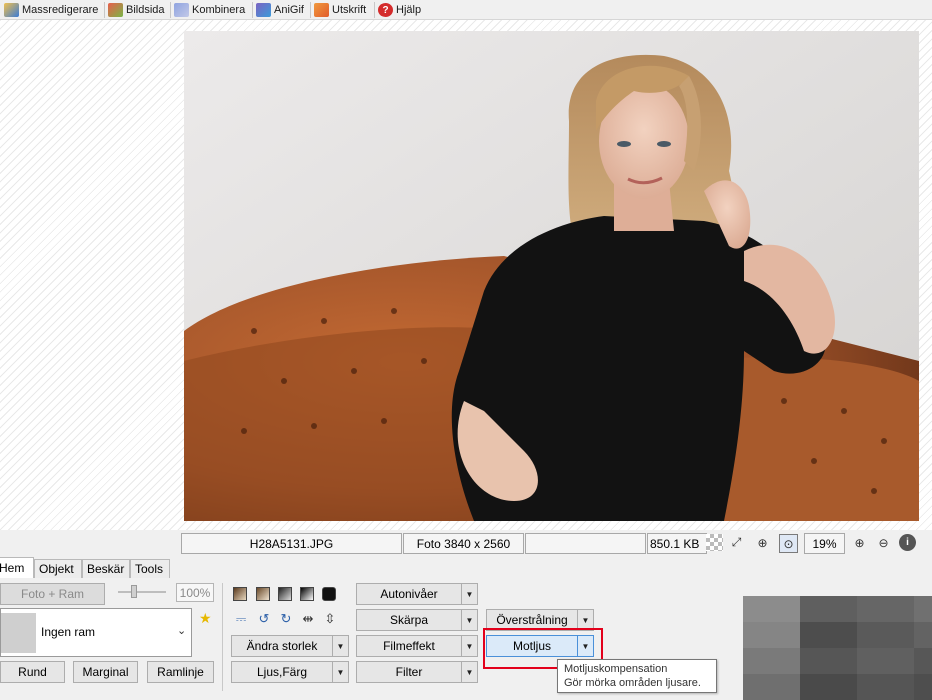  I want to click on zoom-level-field: 19%, so click(824, 543).